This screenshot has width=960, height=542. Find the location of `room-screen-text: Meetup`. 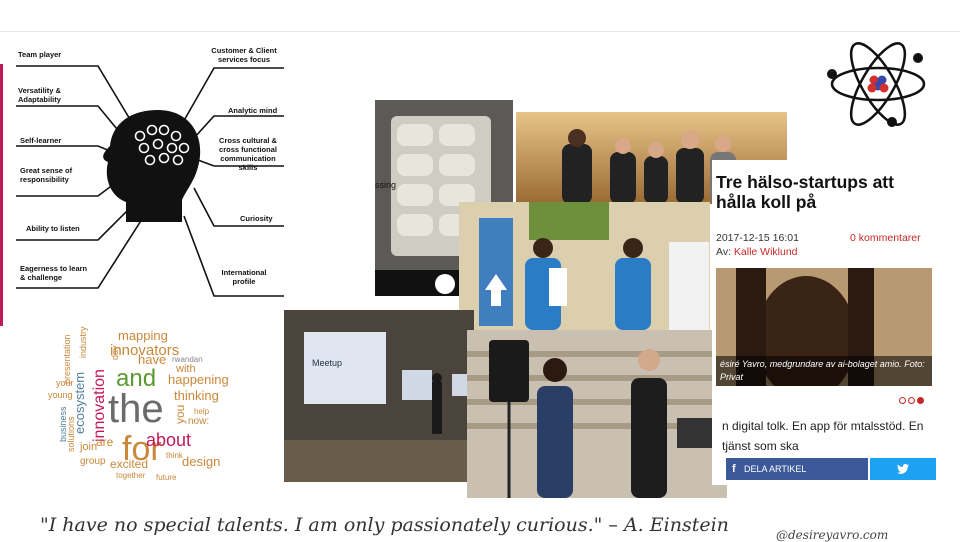

room-screen-text: Meetup is located at coordinates (327, 363).